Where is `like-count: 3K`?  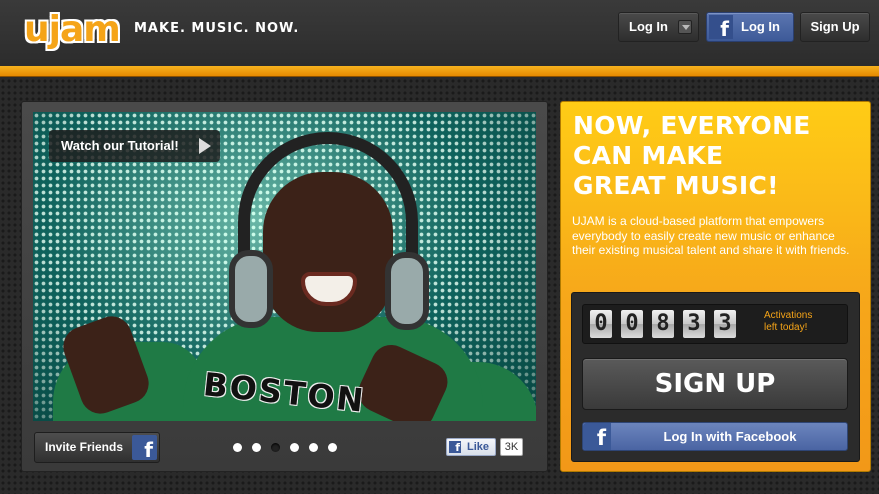 like-count: 3K is located at coordinates (511, 447).